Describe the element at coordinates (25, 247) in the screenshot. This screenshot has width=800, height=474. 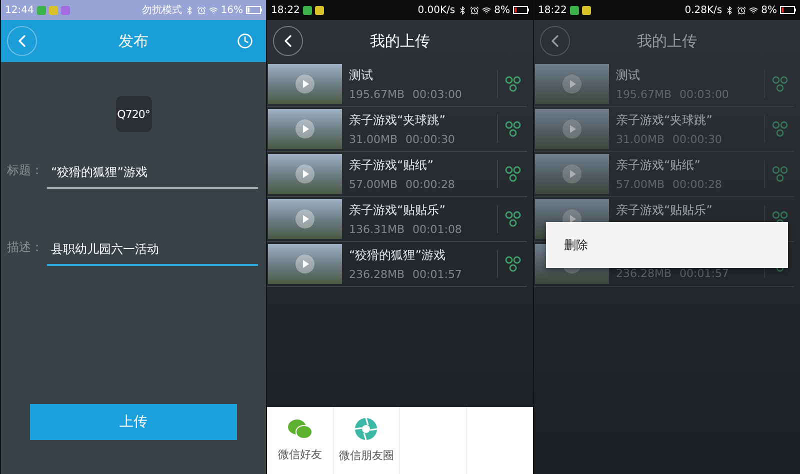
I see `field-label: 描述：` at that location.